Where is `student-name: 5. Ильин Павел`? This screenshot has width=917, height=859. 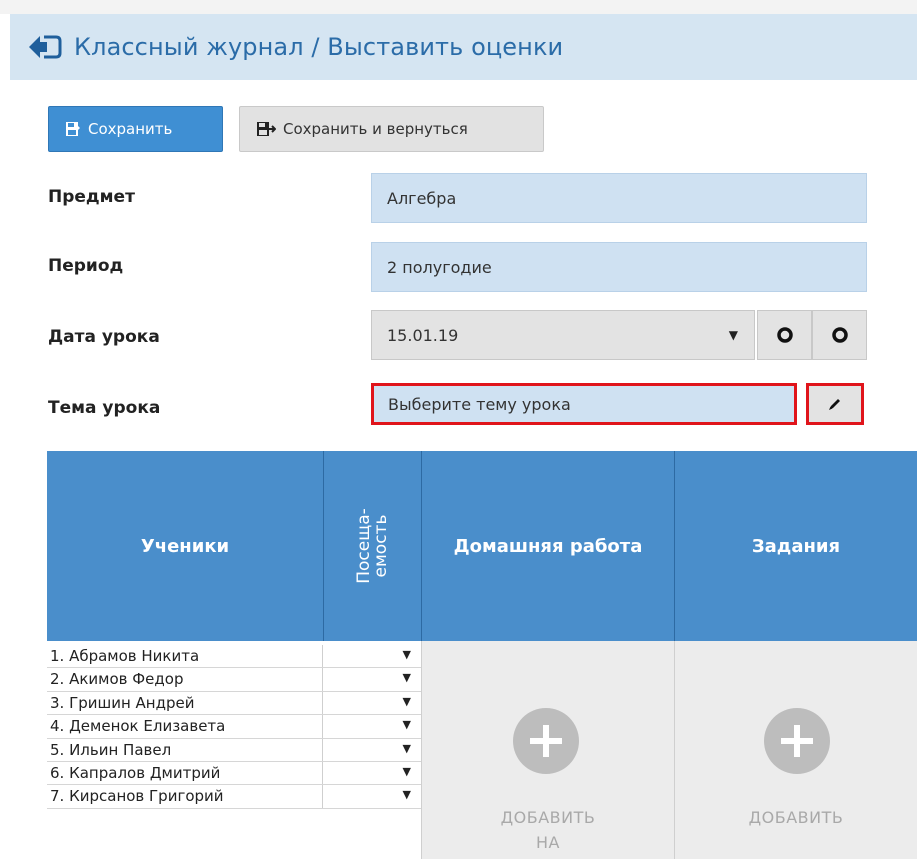 student-name: 5. Ильин Павел is located at coordinates (185, 749).